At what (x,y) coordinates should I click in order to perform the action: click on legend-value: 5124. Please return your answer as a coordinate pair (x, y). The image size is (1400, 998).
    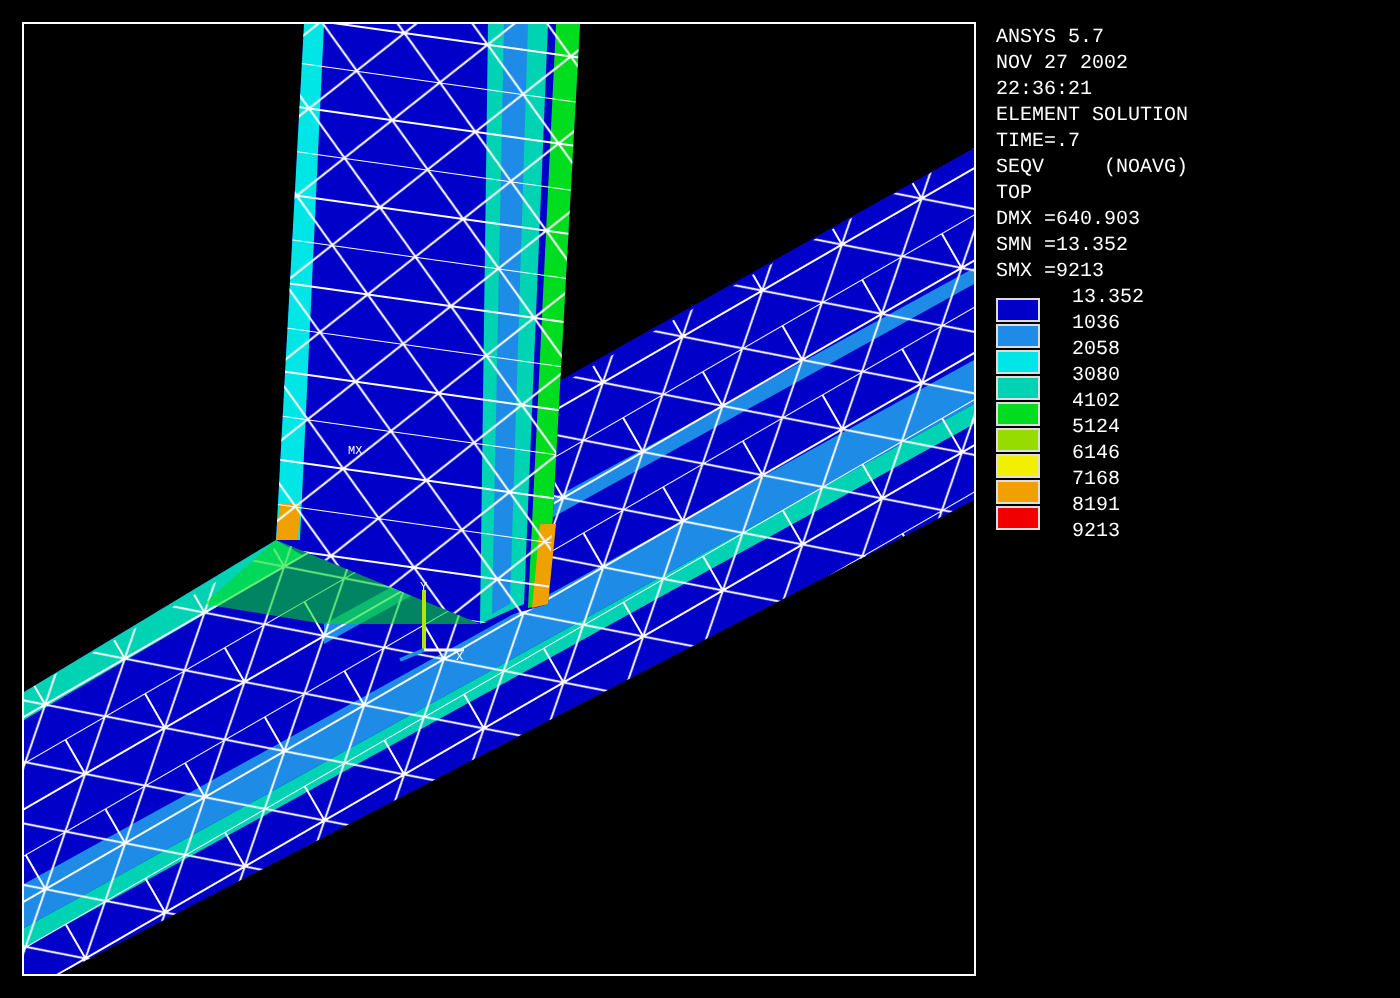
    Looking at the image, I should click on (1097, 429).